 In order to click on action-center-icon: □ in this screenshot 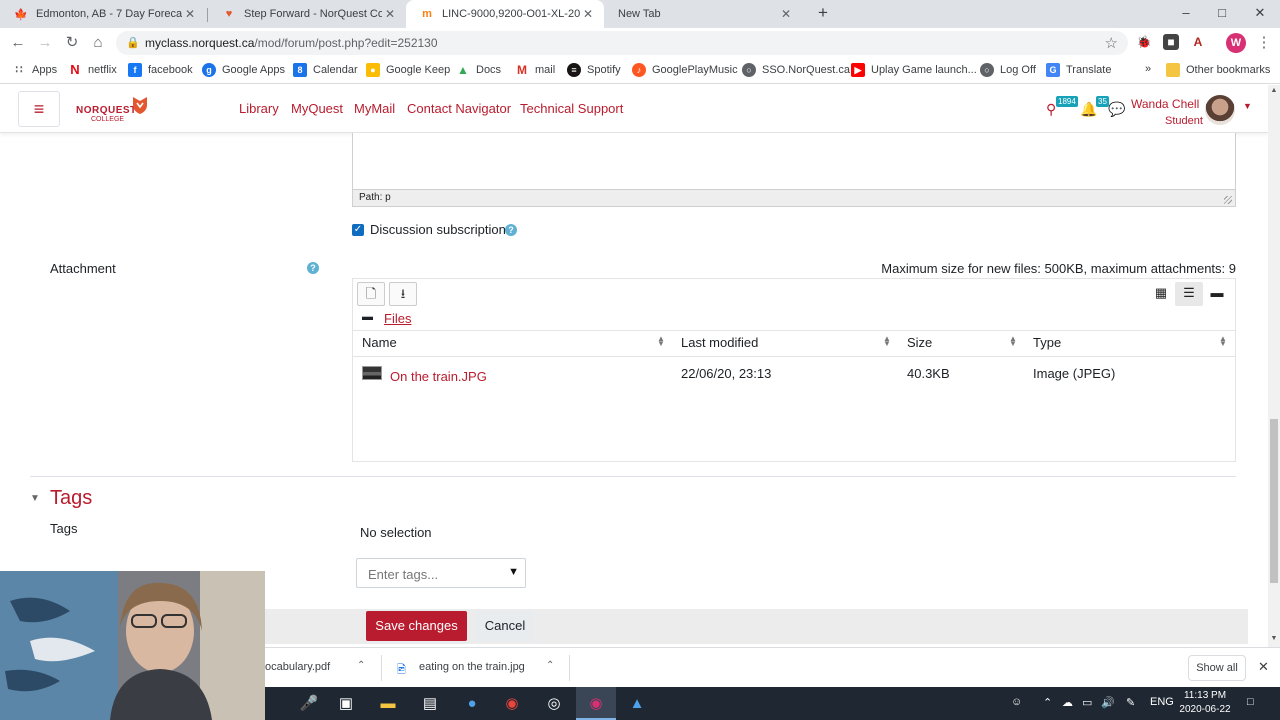, I will do `click(1250, 702)`.